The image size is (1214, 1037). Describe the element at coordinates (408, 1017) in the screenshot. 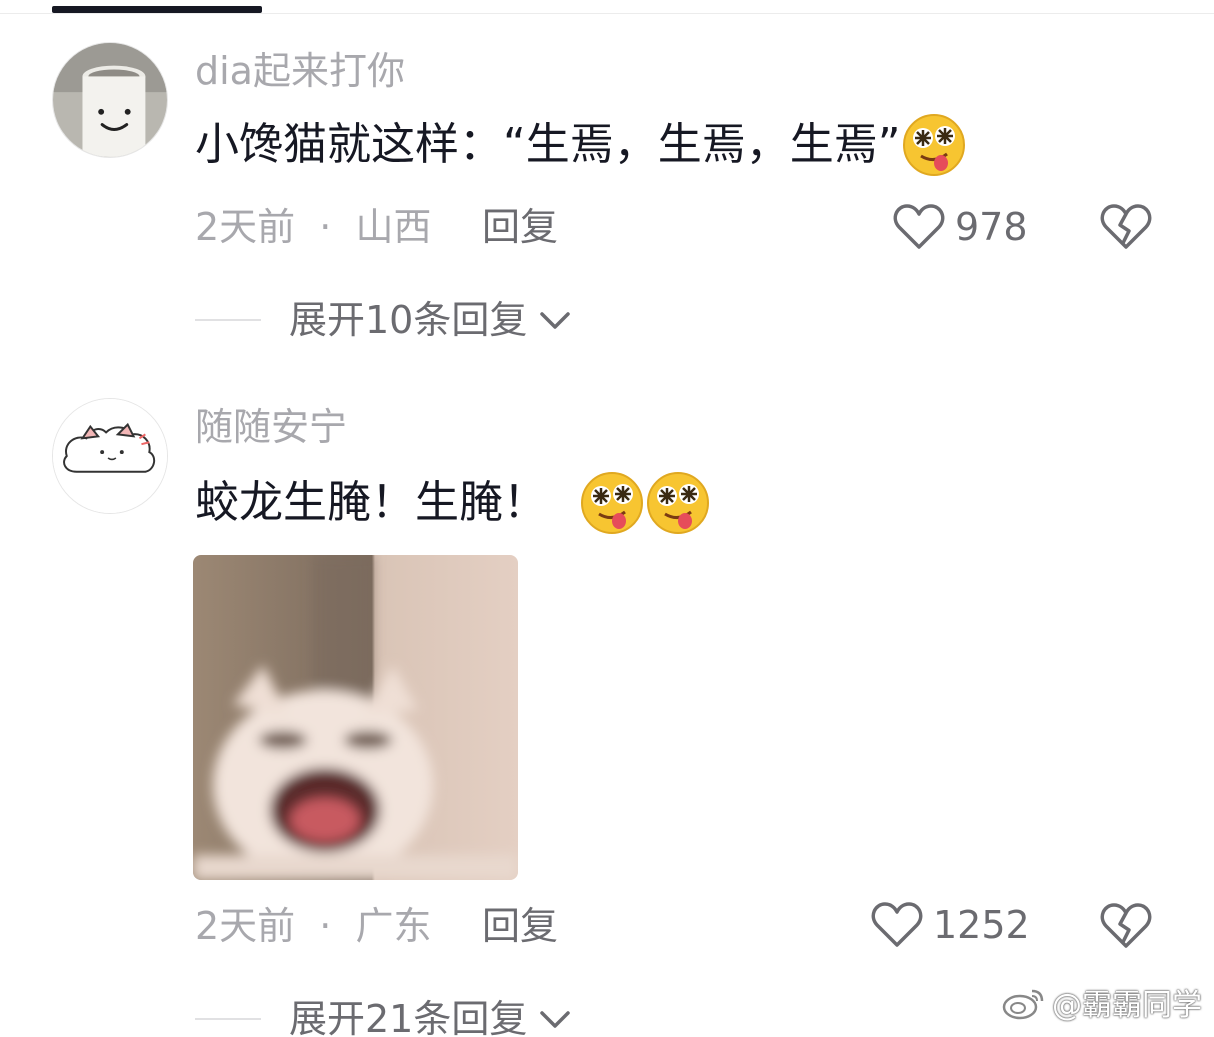

I see `expand-replies-label: 展开21条回复` at that location.